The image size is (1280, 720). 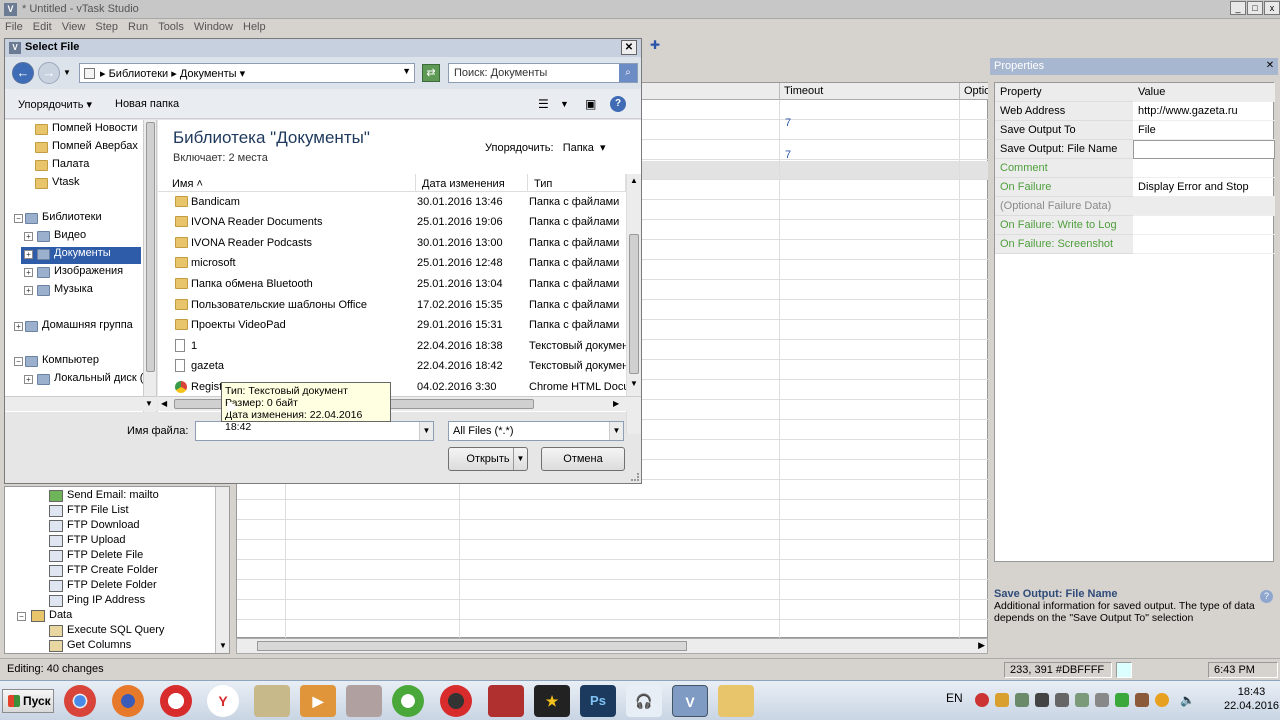 I want to click on nav-item-computer: Компьютер, so click(x=62, y=362).